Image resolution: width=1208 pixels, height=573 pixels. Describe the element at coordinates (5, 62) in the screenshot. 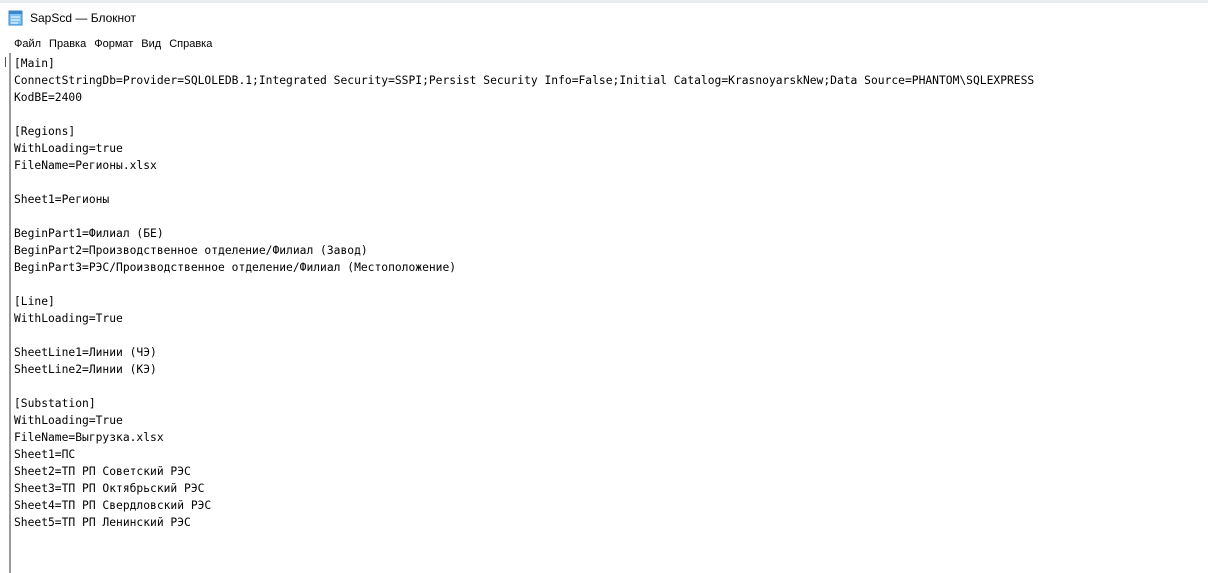

I see `text-caret` at that location.